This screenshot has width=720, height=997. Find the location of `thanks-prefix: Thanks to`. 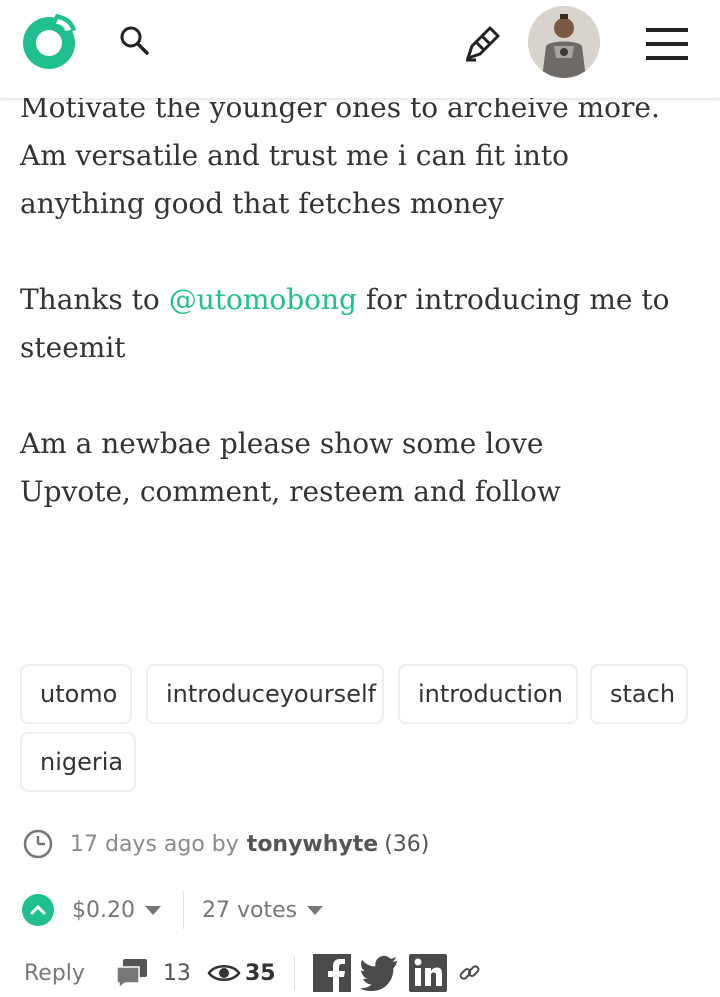

thanks-prefix: Thanks to is located at coordinates (94, 299).